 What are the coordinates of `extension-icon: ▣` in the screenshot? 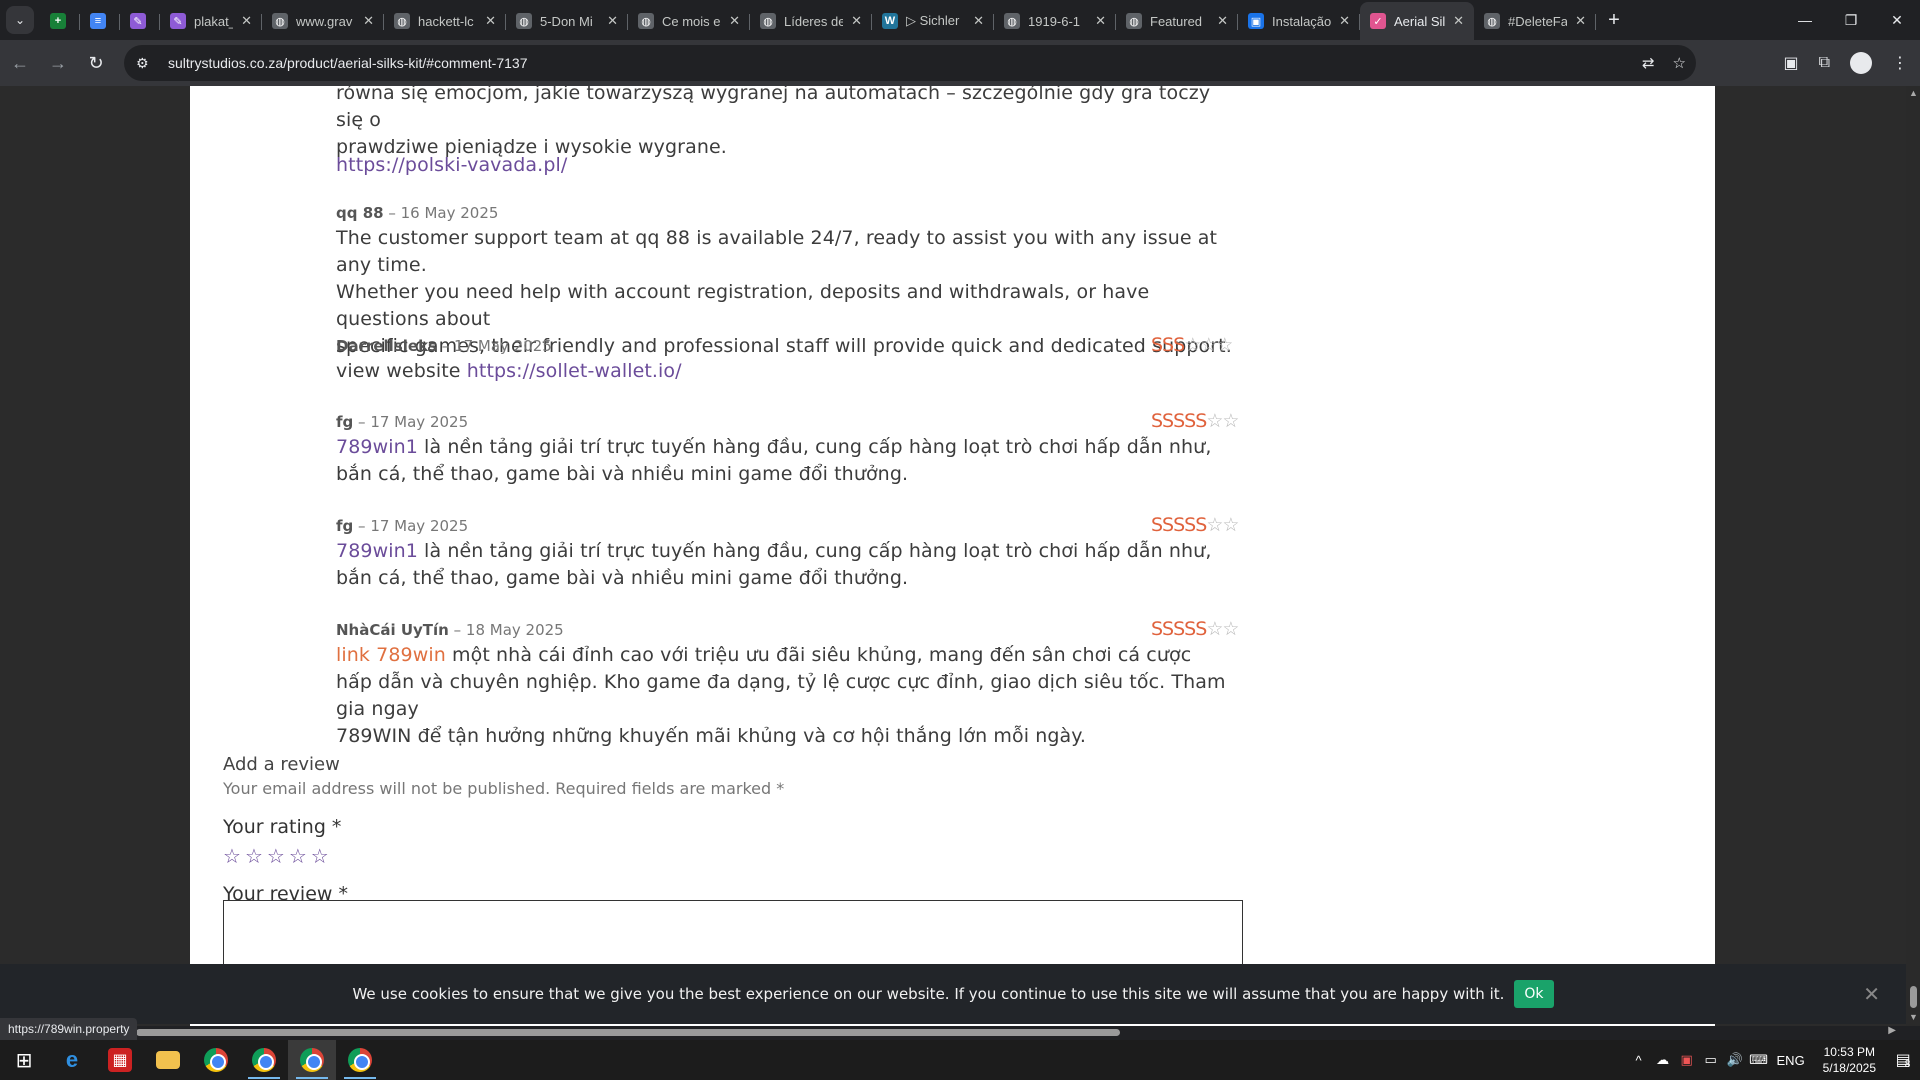 It's located at (1790, 63).